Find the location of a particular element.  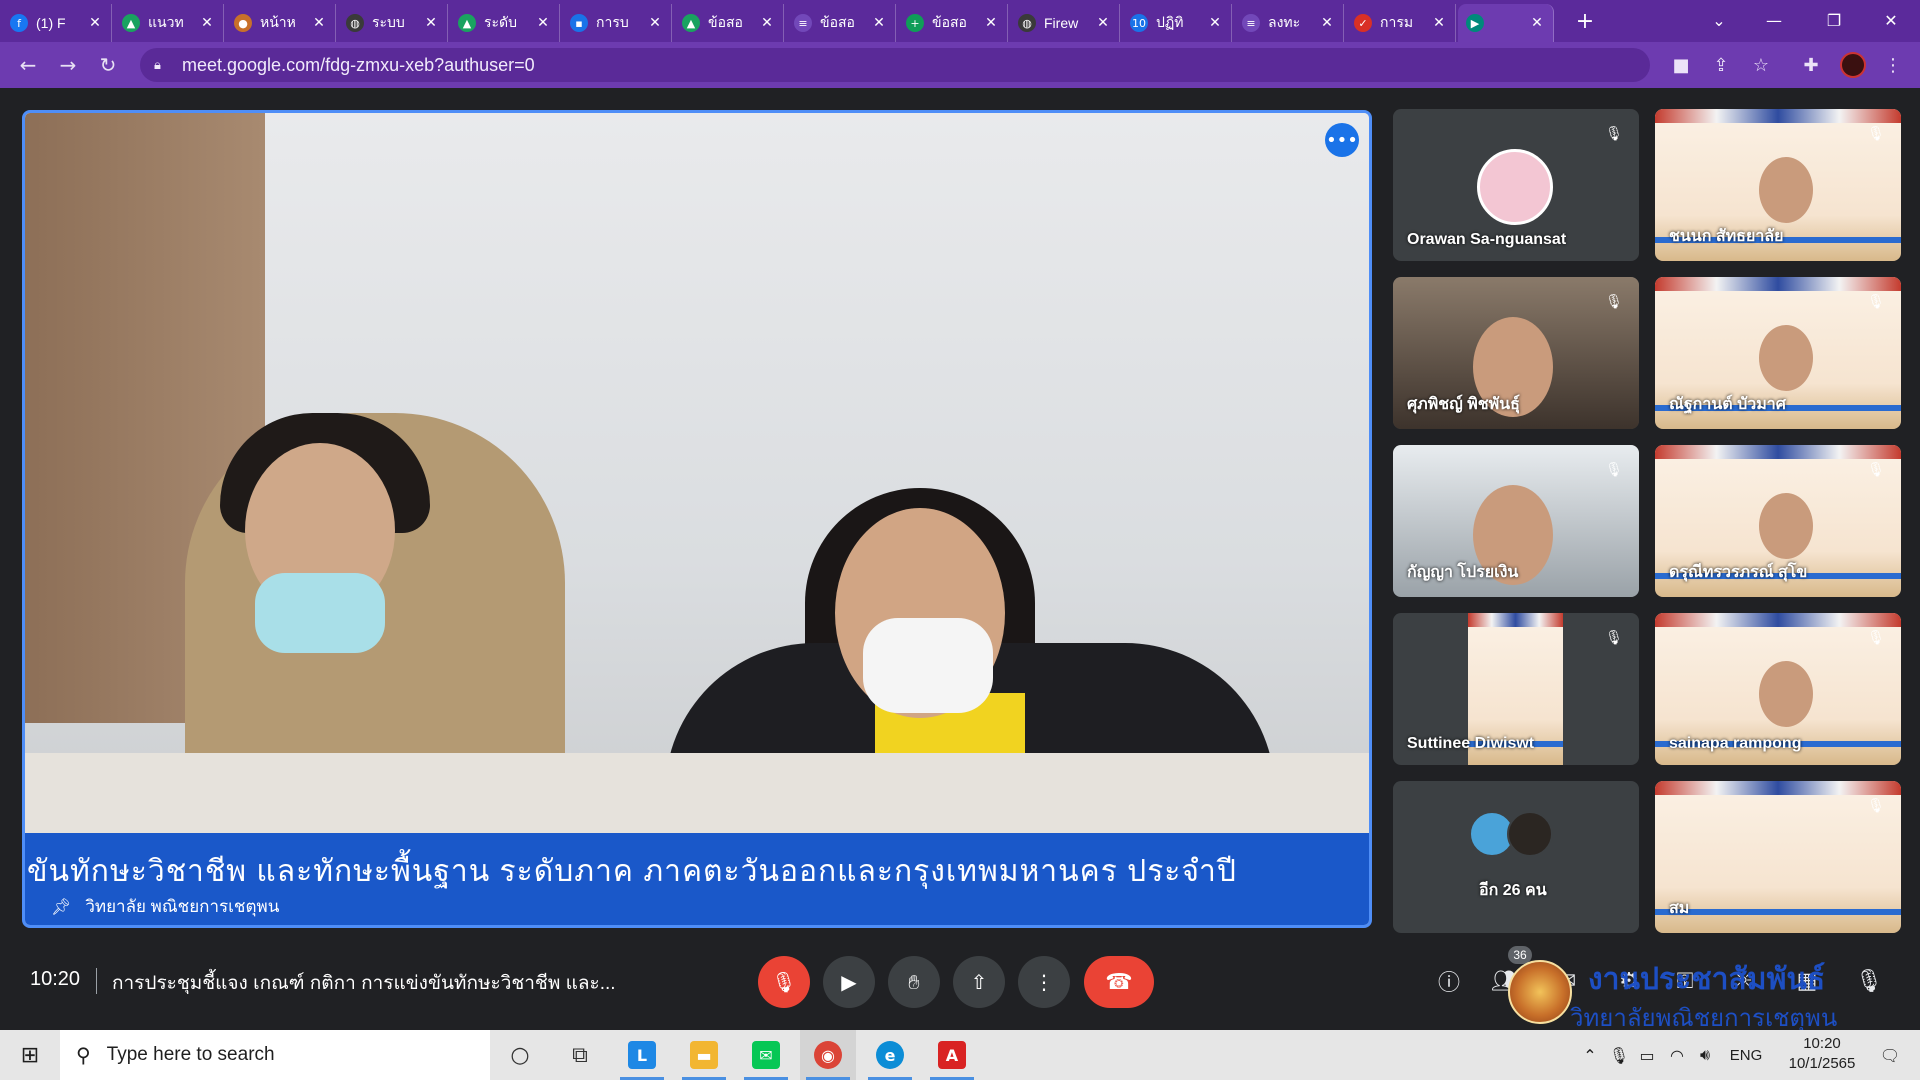

meeting-details-button: ⓘ is located at coordinates (1449, 981).